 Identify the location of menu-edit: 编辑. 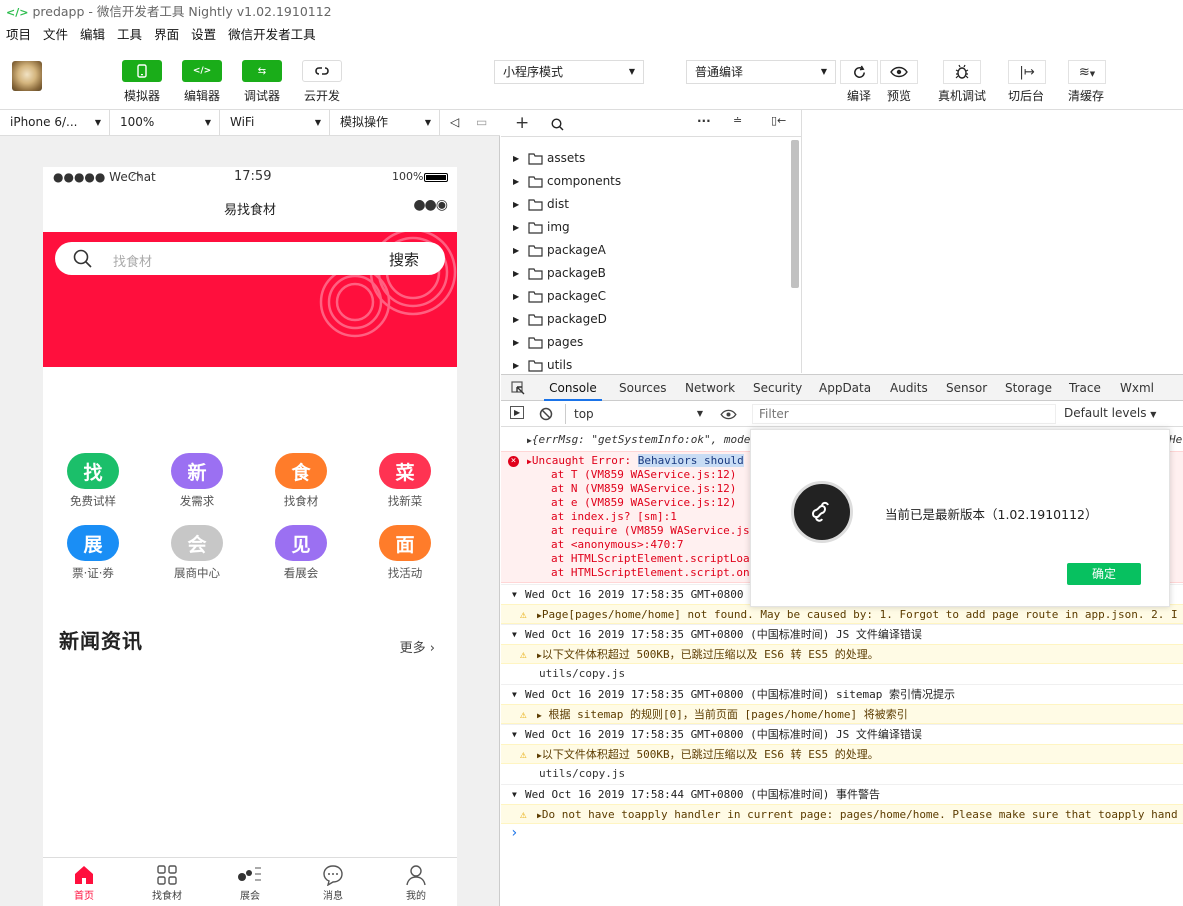
(92, 34).